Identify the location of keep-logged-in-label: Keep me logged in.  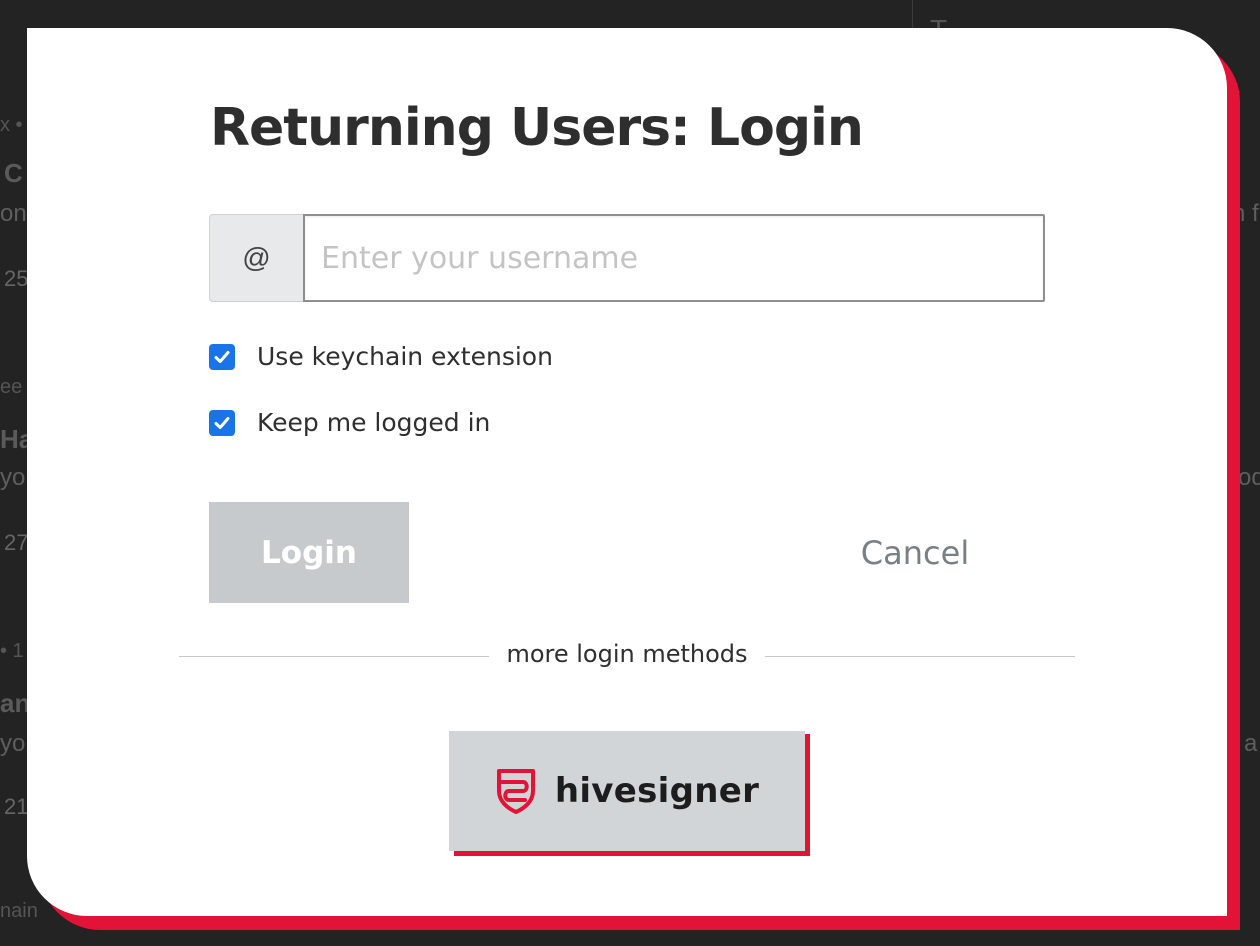
(374, 422).